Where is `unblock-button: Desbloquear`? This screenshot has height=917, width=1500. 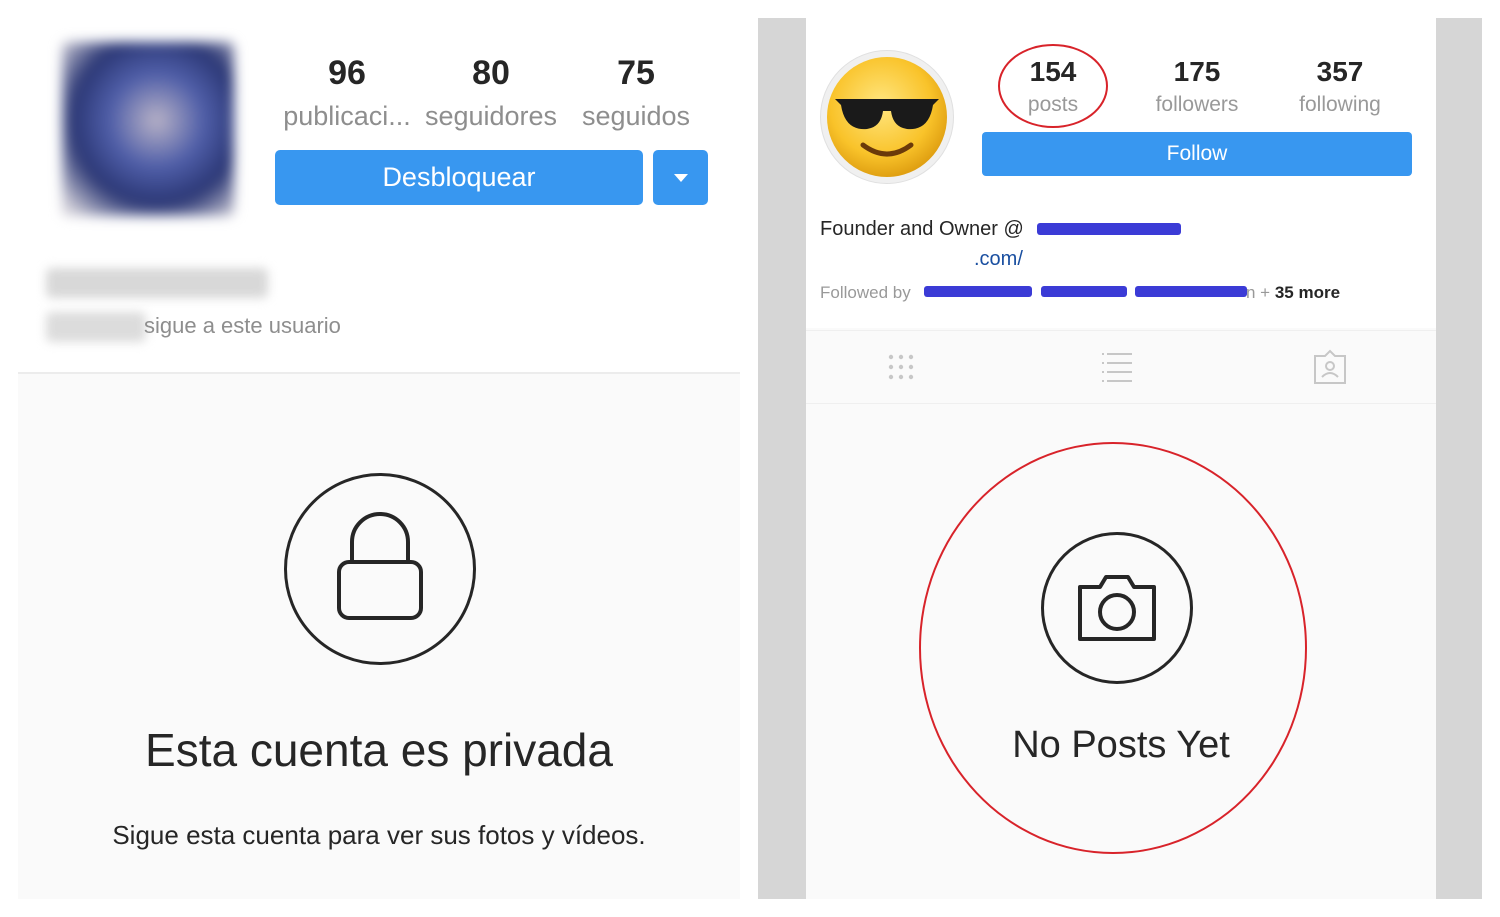 unblock-button: Desbloquear is located at coordinates (459, 177).